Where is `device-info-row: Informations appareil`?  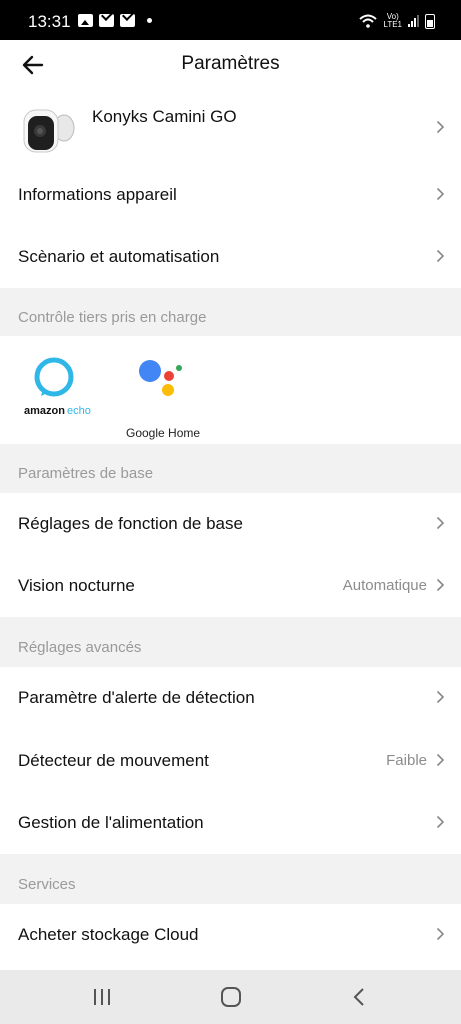
device-info-row: Informations appareil is located at coordinates (230, 195).